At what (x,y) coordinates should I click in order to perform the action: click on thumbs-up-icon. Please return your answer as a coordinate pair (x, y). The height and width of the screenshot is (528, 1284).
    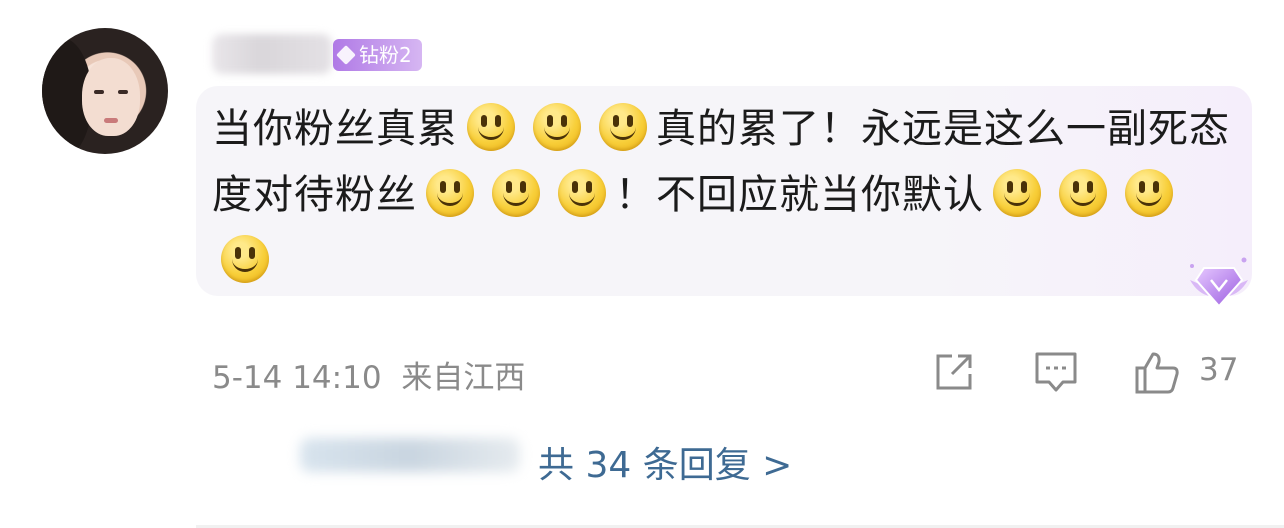
    Looking at the image, I should click on (1157, 373).